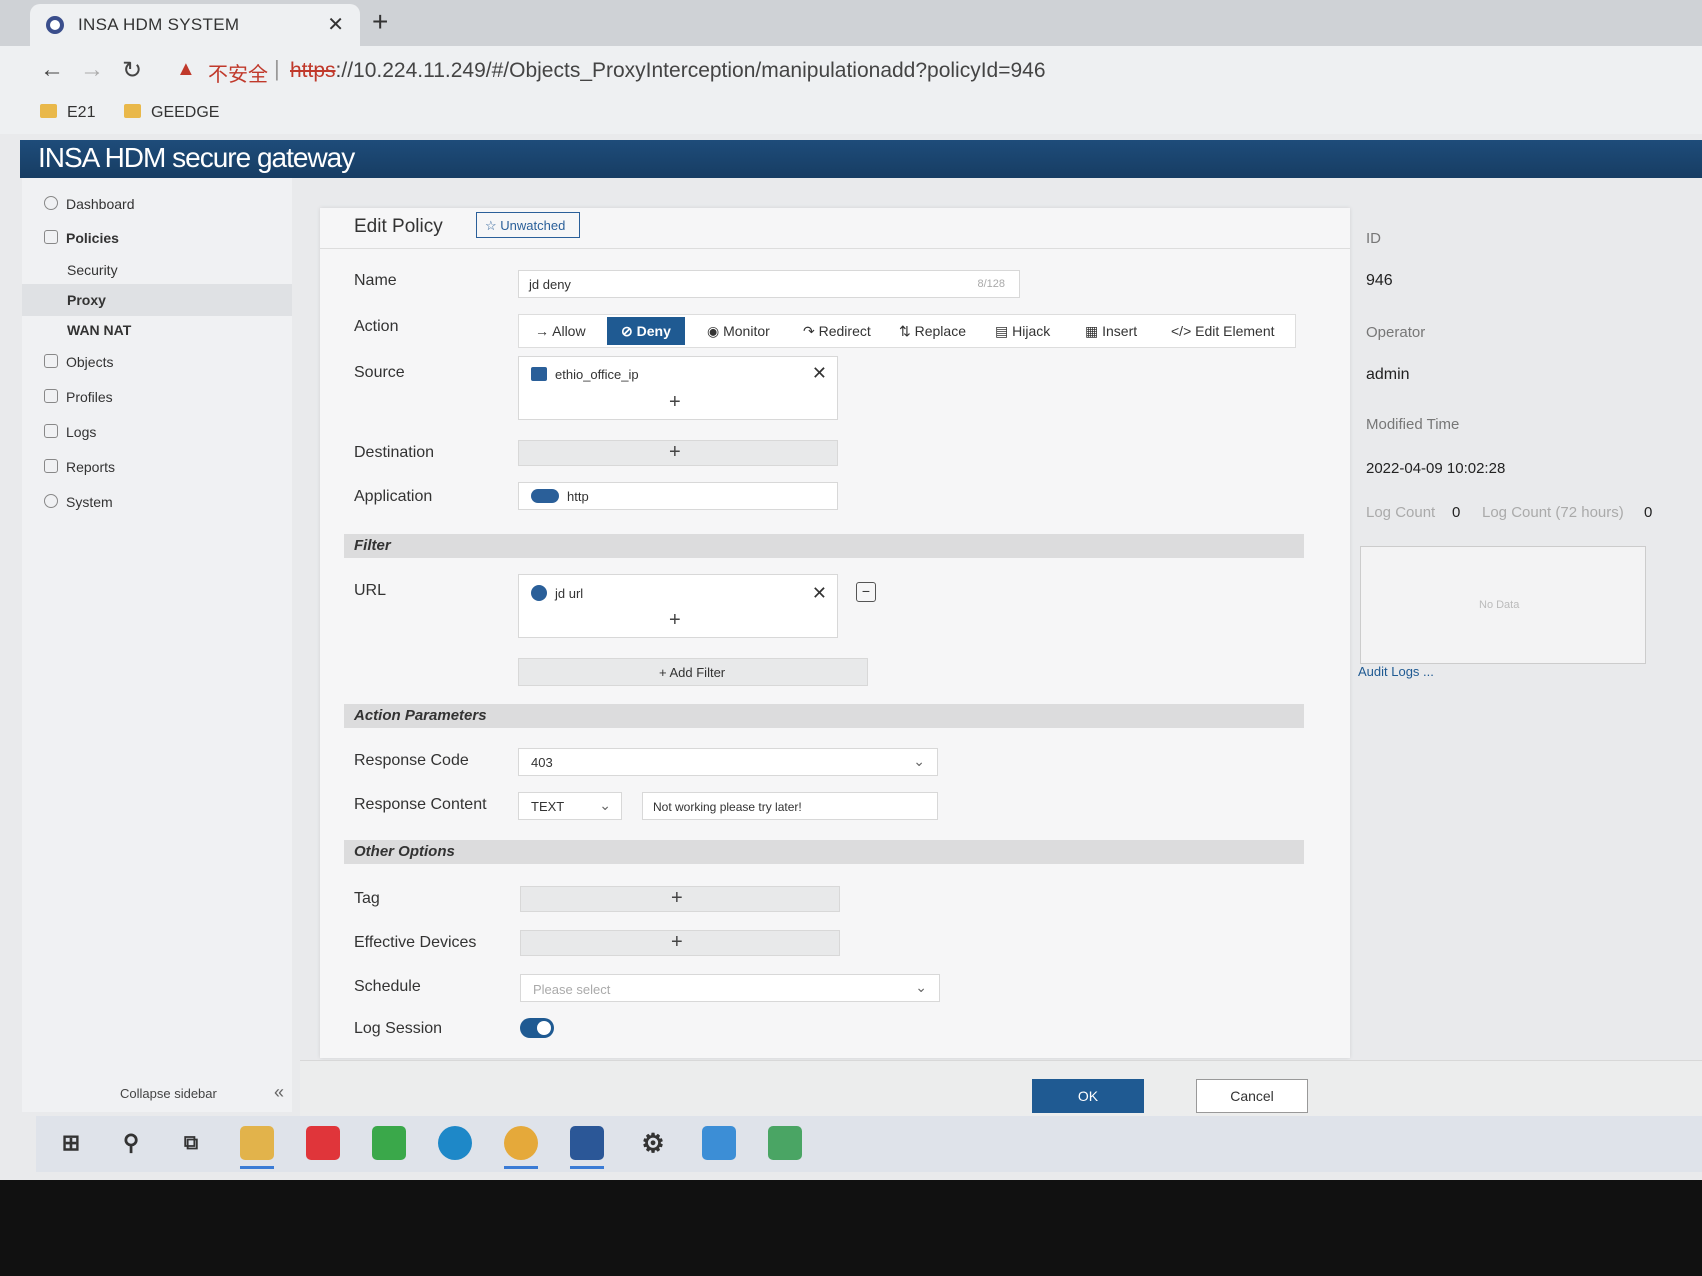  What do you see at coordinates (585, 374) in the screenshot?
I see `source-tag: ethio_office_ip` at bounding box center [585, 374].